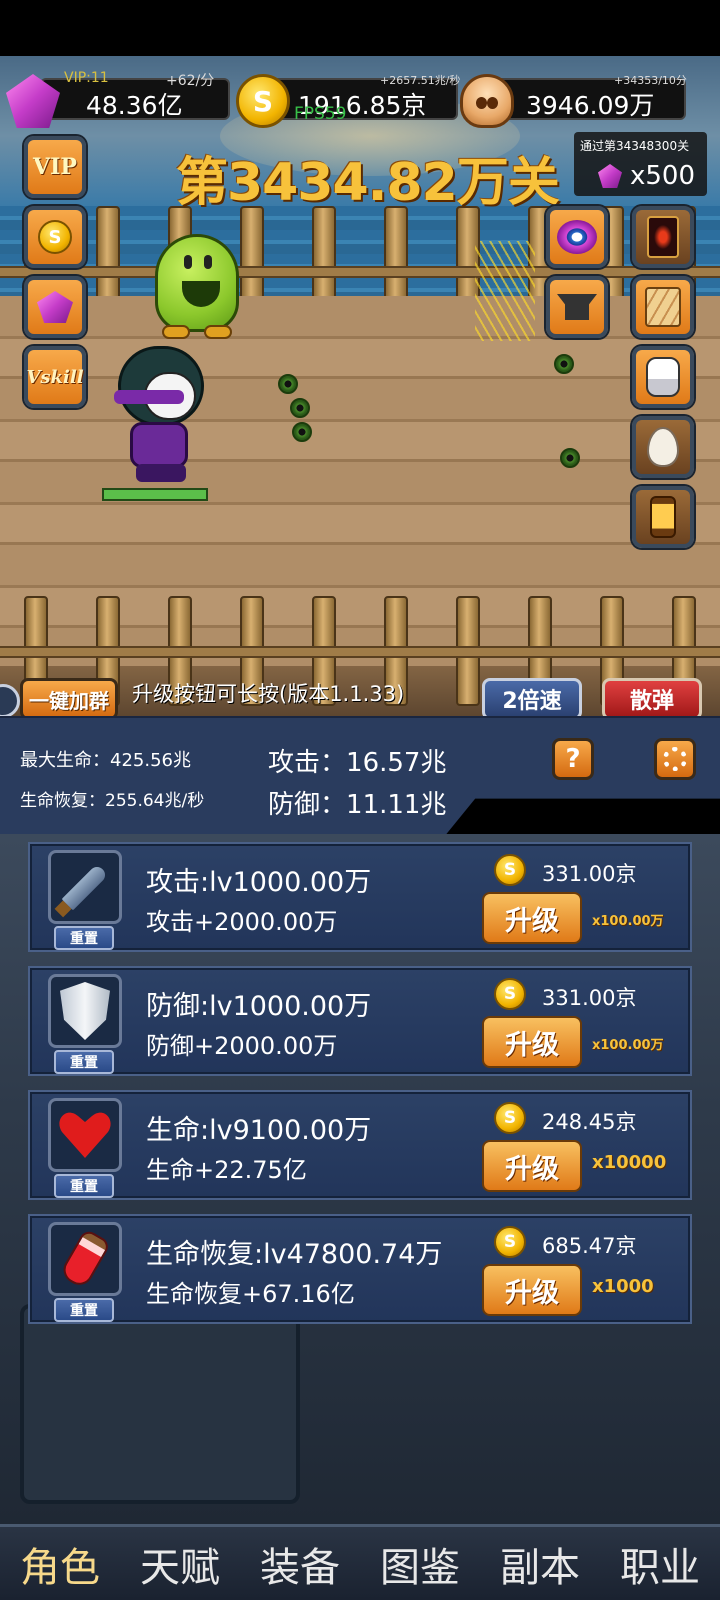  What do you see at coordinates (155, 494) in the screenshot?
I see `player-health-bar` at bounding box center [155, 494].